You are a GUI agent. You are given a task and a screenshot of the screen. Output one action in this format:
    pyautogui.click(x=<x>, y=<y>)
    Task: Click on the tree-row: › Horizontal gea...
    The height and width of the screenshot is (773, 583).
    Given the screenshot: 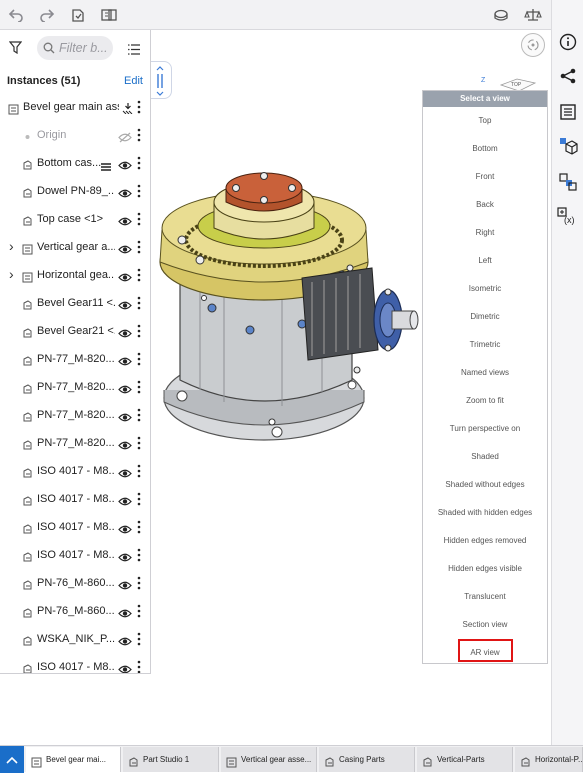 What is the action you would take?
    pyautogui.click(x=75, y=276)
    